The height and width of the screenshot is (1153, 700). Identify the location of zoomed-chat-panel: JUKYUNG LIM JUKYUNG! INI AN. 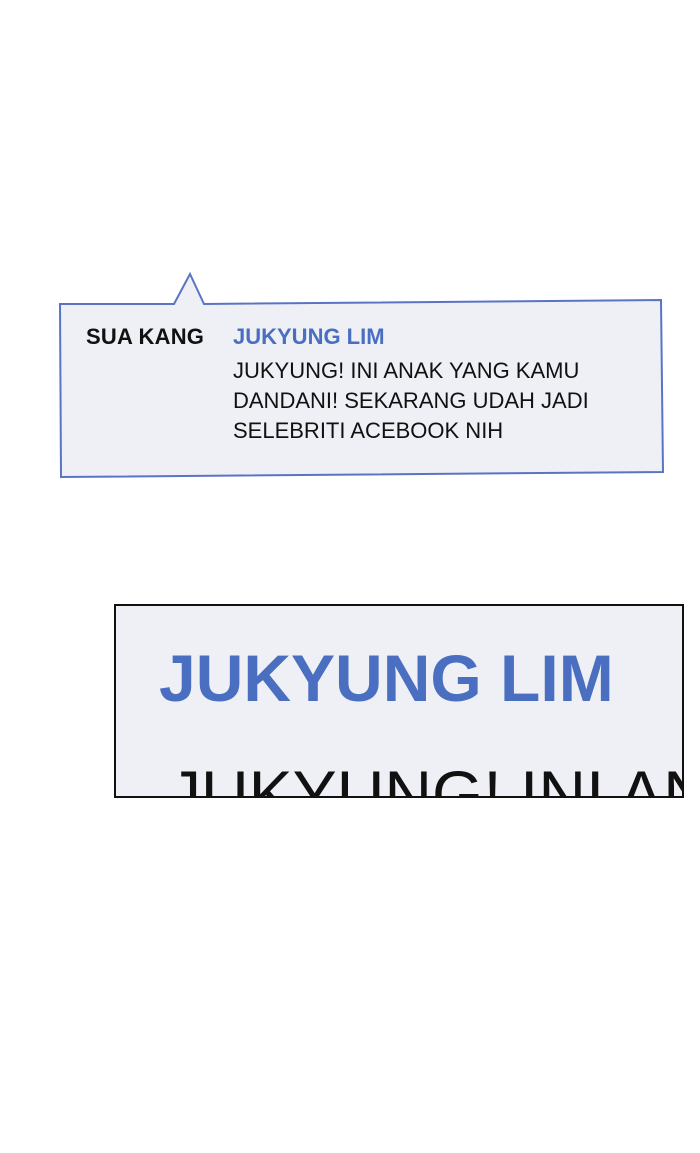
(399, 701).